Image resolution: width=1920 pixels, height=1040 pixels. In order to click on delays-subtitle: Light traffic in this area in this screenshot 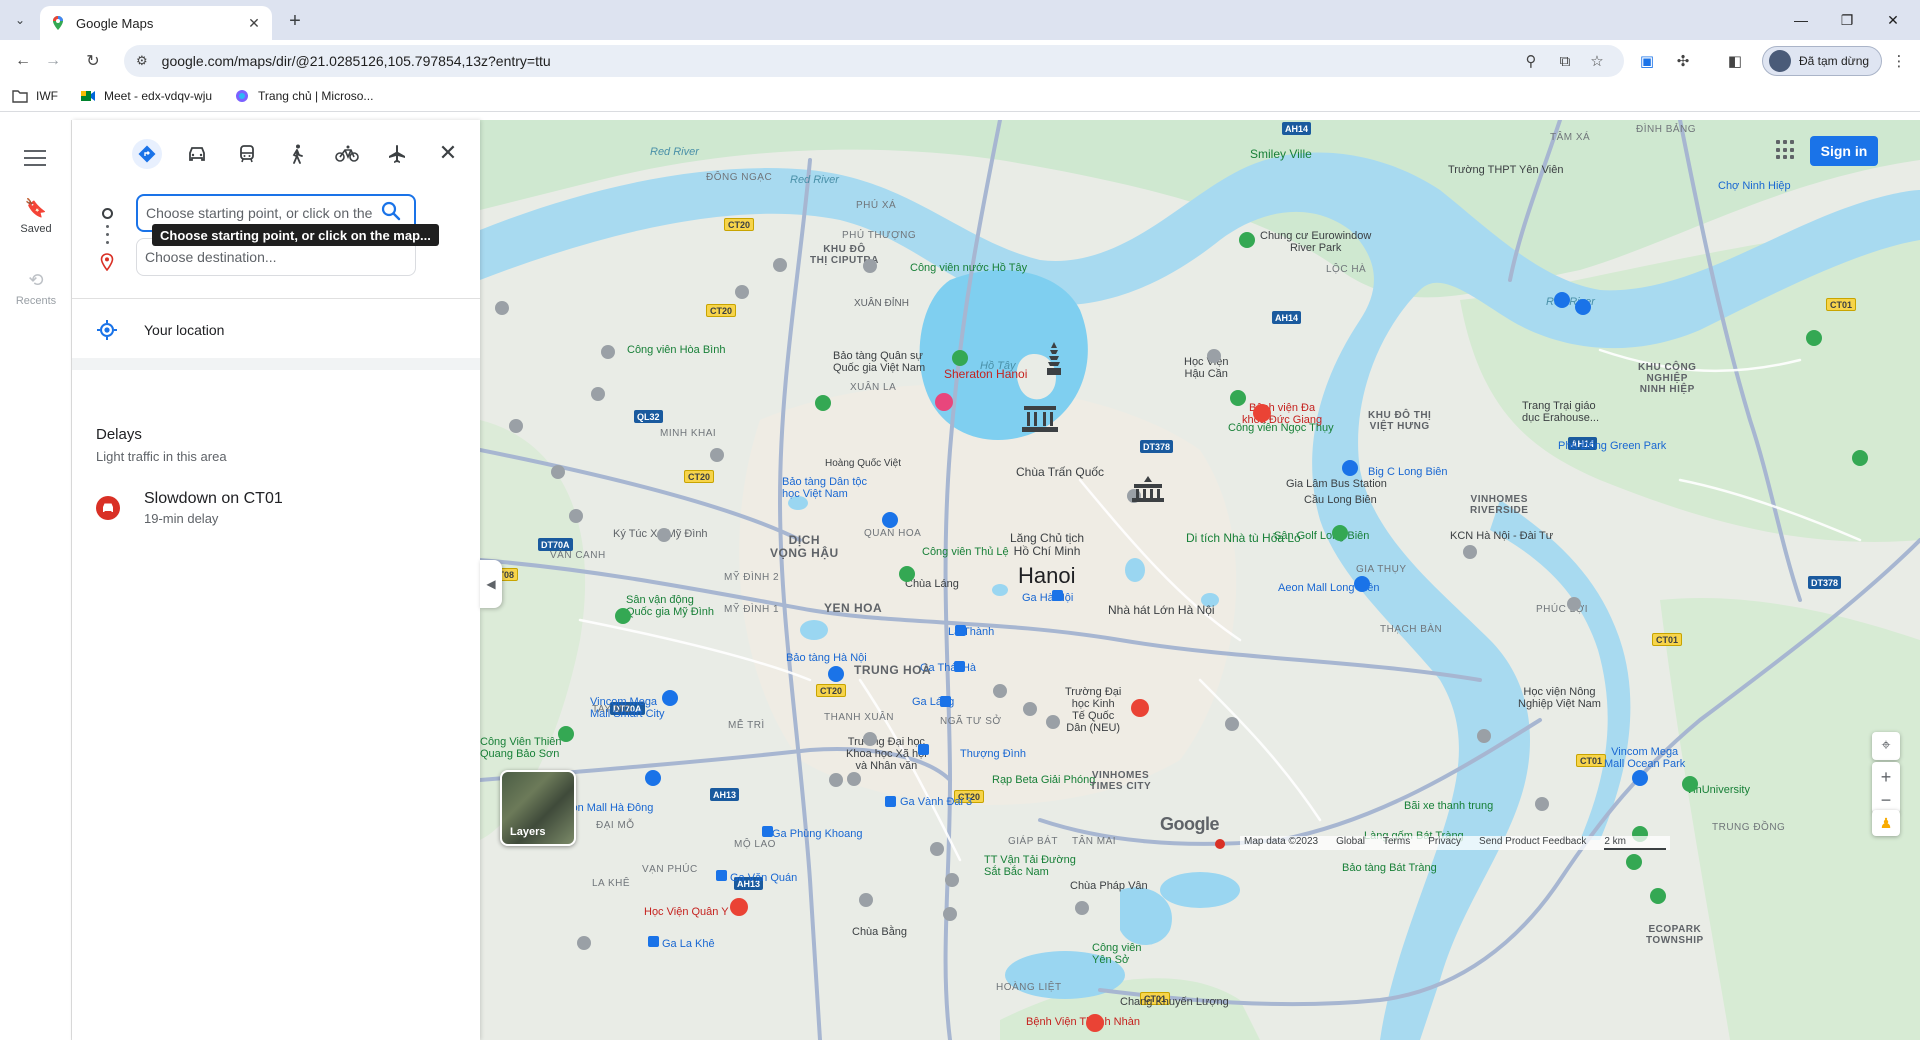, I will do `click(161, 456)`.